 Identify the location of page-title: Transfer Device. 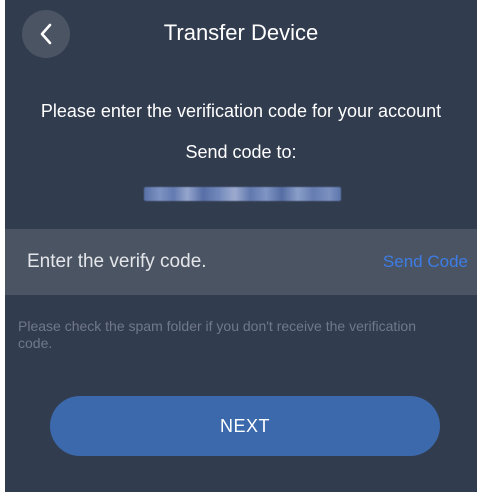
(241, 32).